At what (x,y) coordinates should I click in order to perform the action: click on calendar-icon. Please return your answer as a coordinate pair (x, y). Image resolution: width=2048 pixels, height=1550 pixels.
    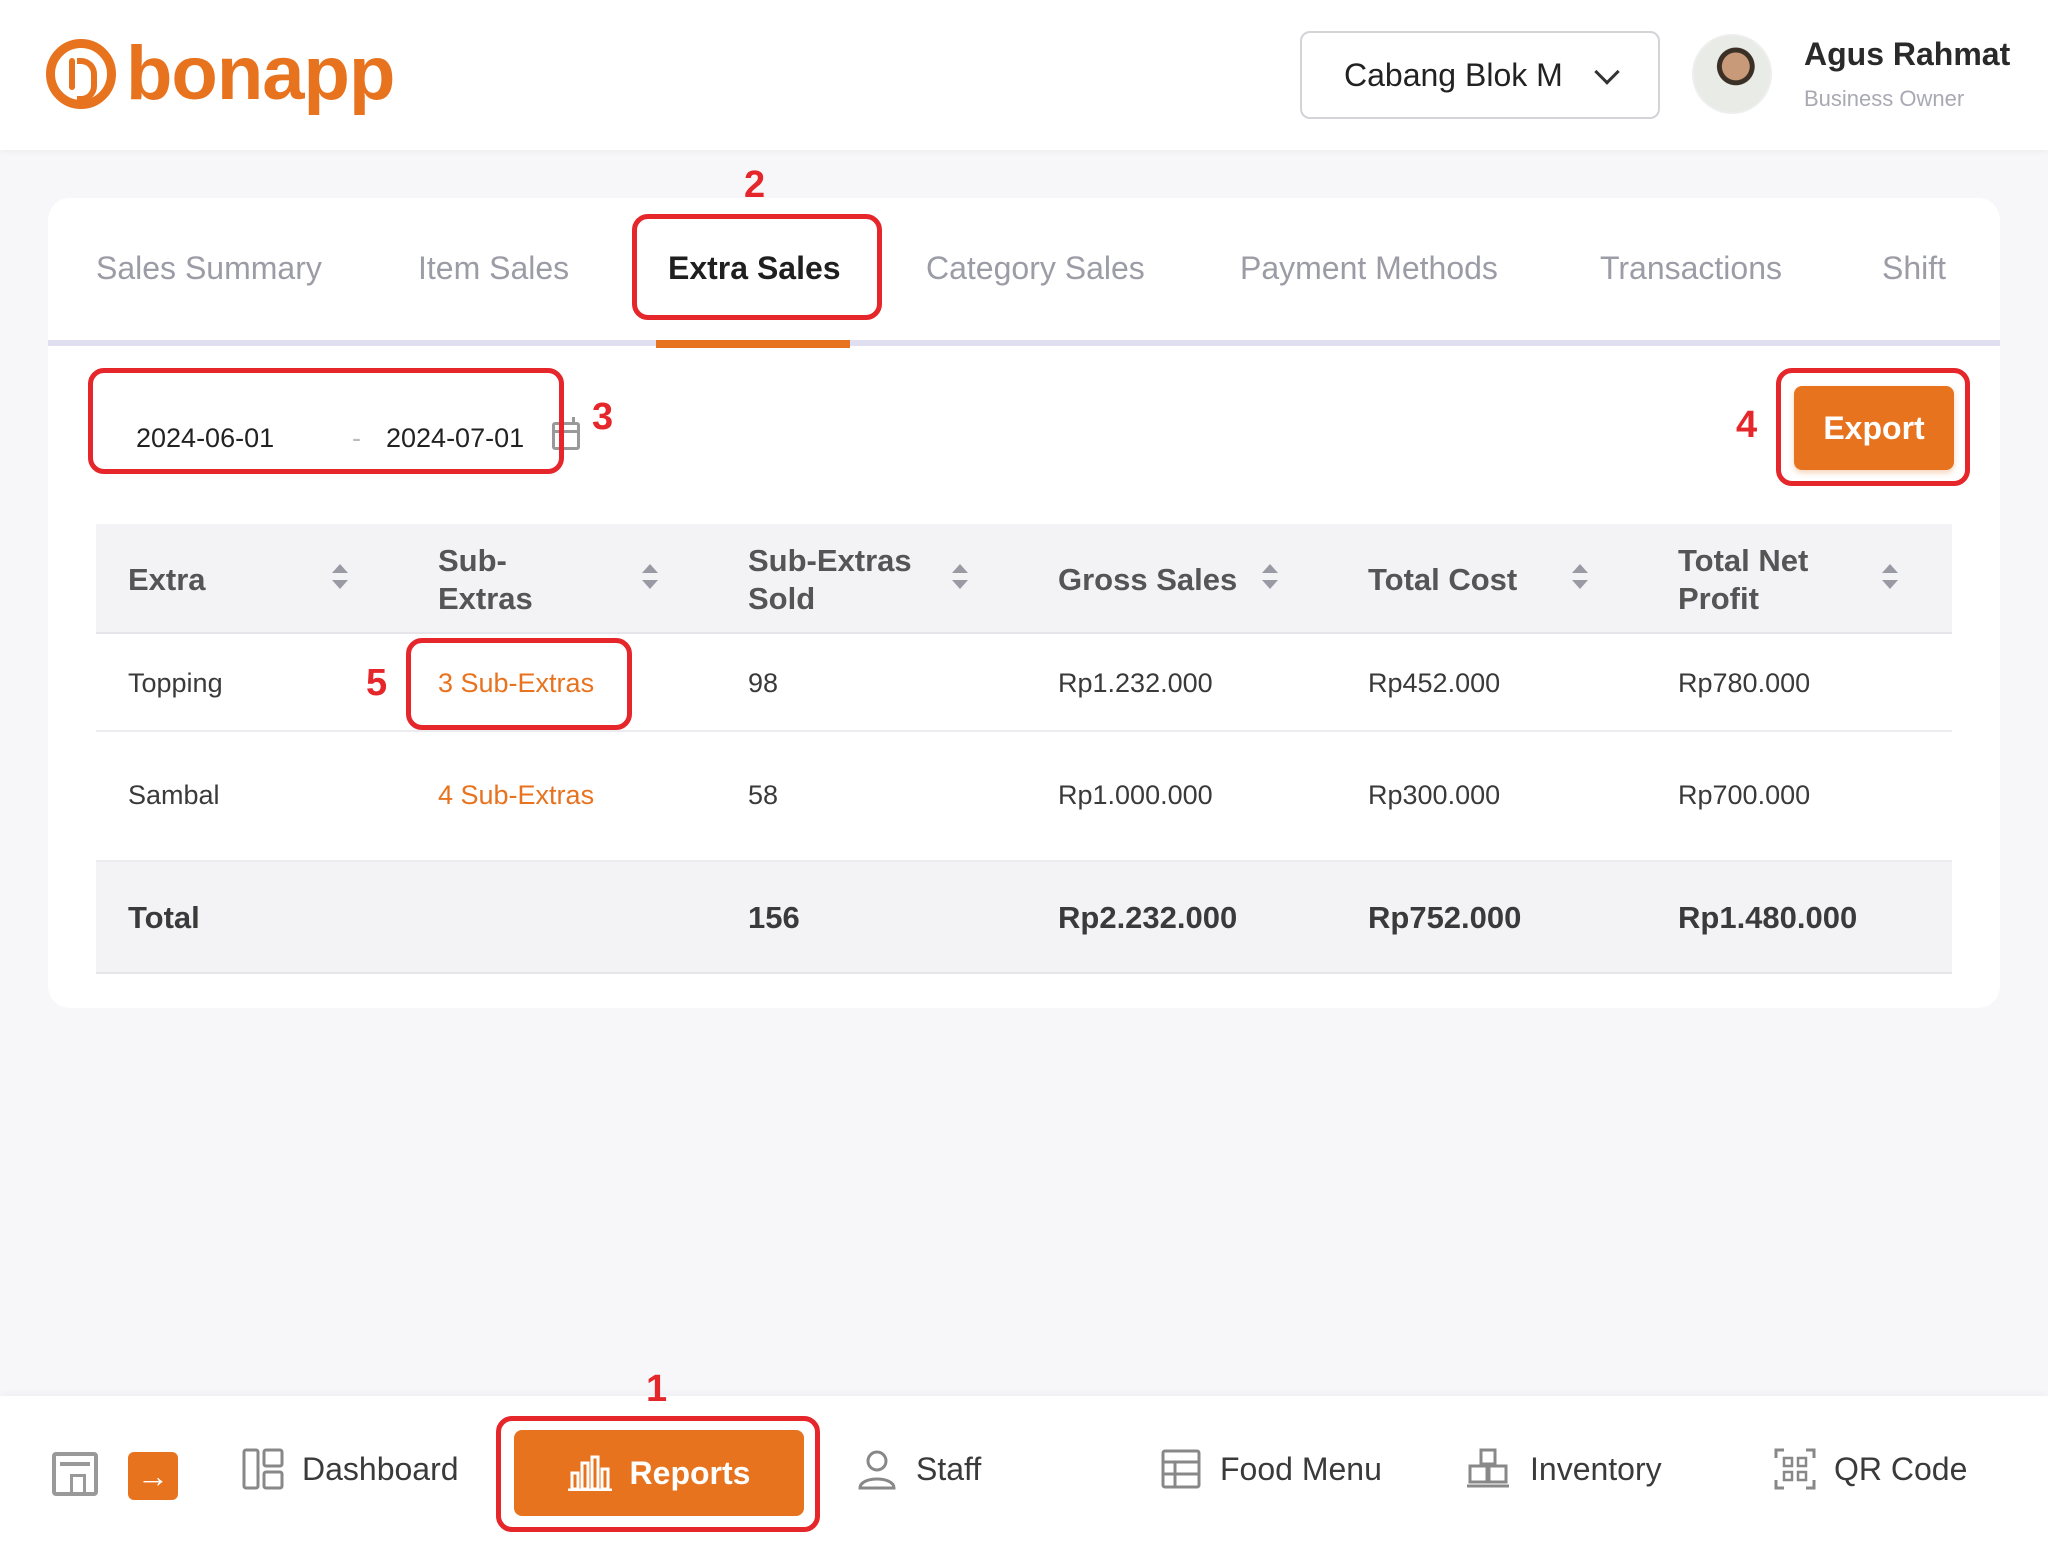
    Looking at the image, I should click on (566, 433).